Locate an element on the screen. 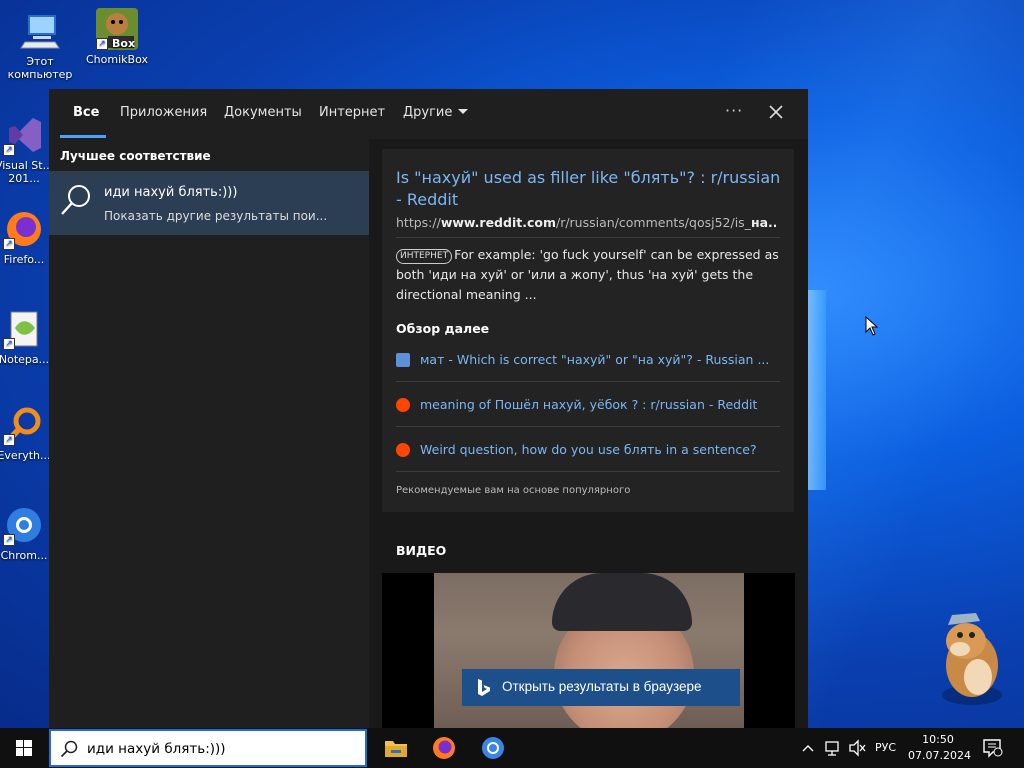 The width and height of the screenshot is (1024, 768). taskbar: РУС 10:50 07.07.2024 is located at coordinates (512, 748).